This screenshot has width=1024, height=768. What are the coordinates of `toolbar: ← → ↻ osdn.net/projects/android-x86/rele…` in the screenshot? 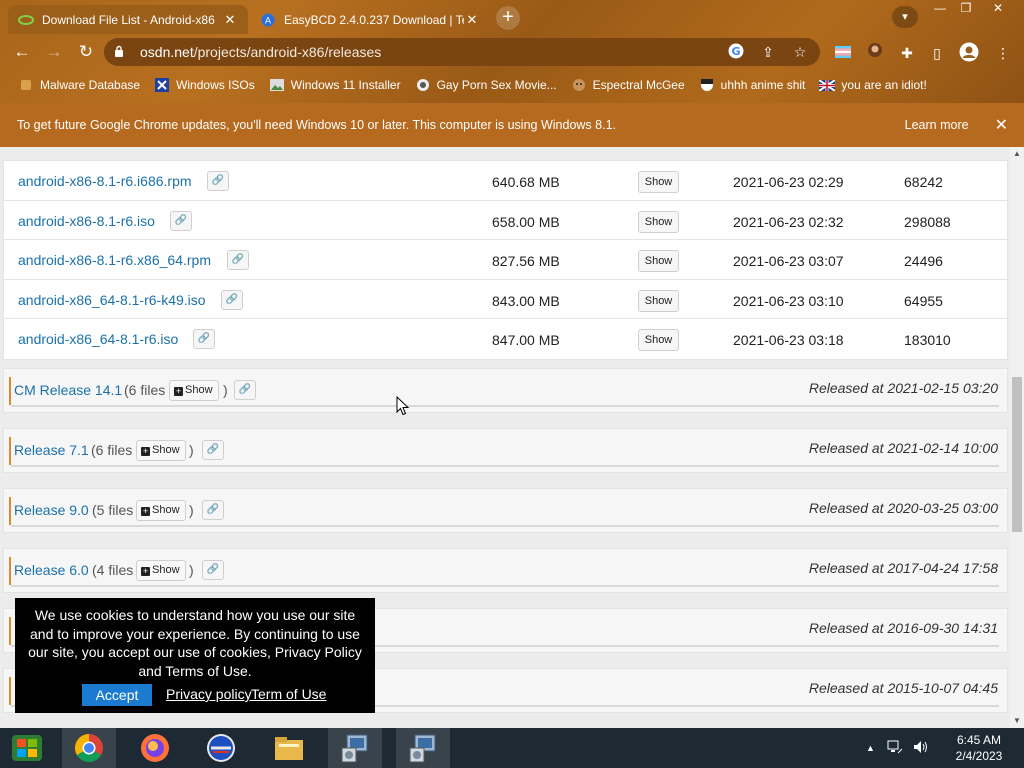 It's located at (512, 52).